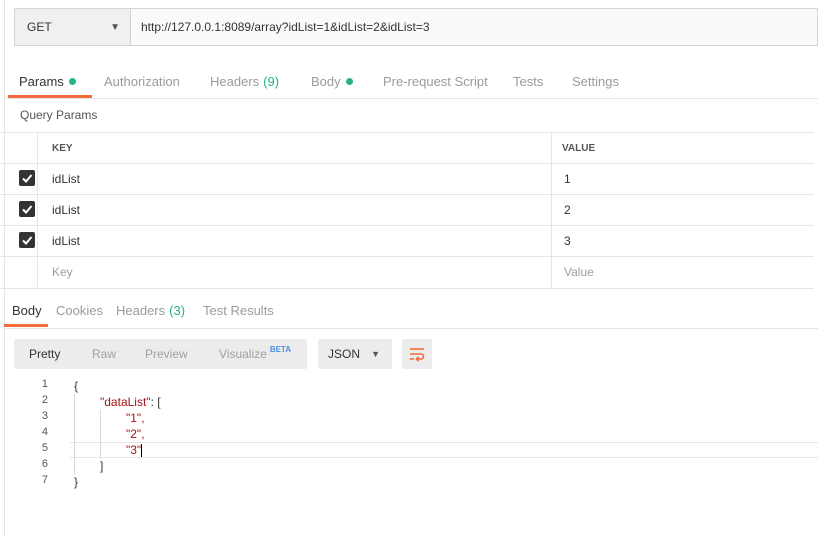 Image resolution: width=818 pixels, height=536 pixels. I want to click on tab-headers: Headers (9), so click(244, 81).